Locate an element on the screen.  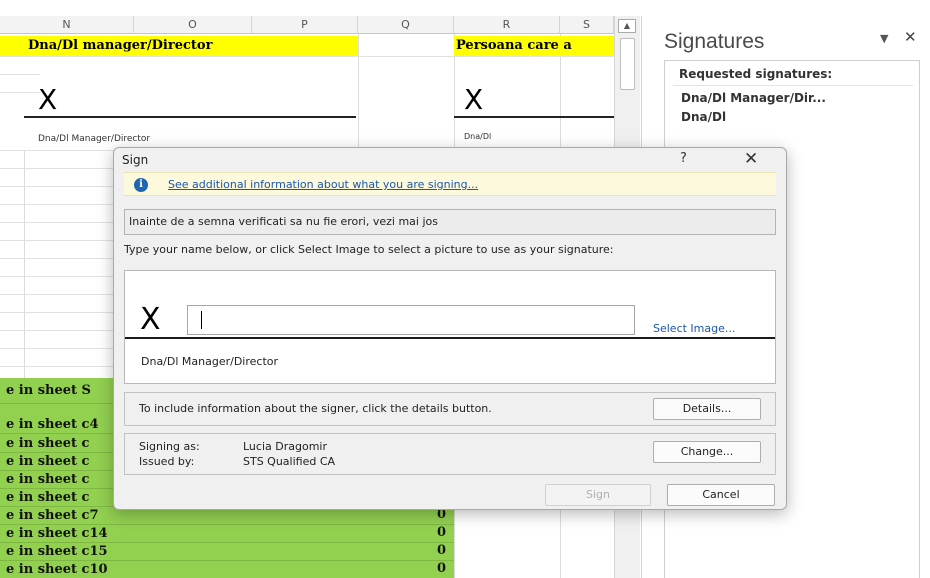
requested-signature-item: Dna/Dl is located at coordinates (703, 117).